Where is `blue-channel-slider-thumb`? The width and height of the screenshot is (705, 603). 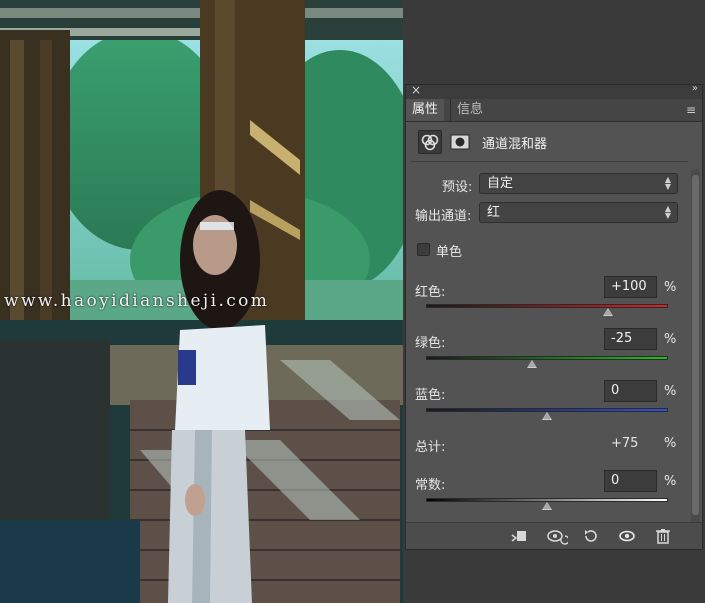 blue-channel-slider-thumb is located at coordinates (547, 416).